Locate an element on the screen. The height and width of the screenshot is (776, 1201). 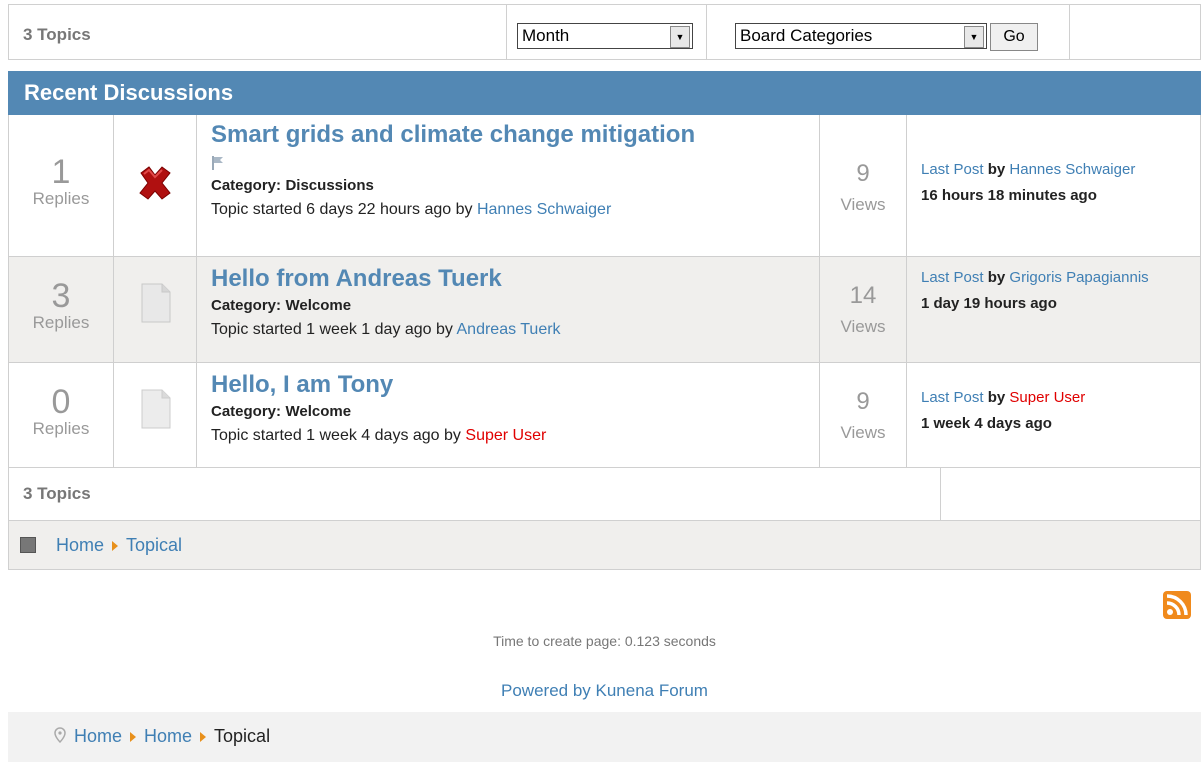
category-select-value: Board Categories is located at coordinates (806, 35).